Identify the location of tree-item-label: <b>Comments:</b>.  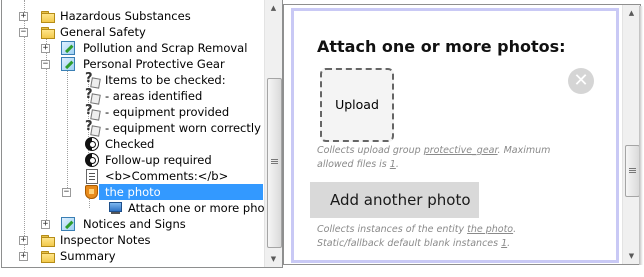
(167, 176).